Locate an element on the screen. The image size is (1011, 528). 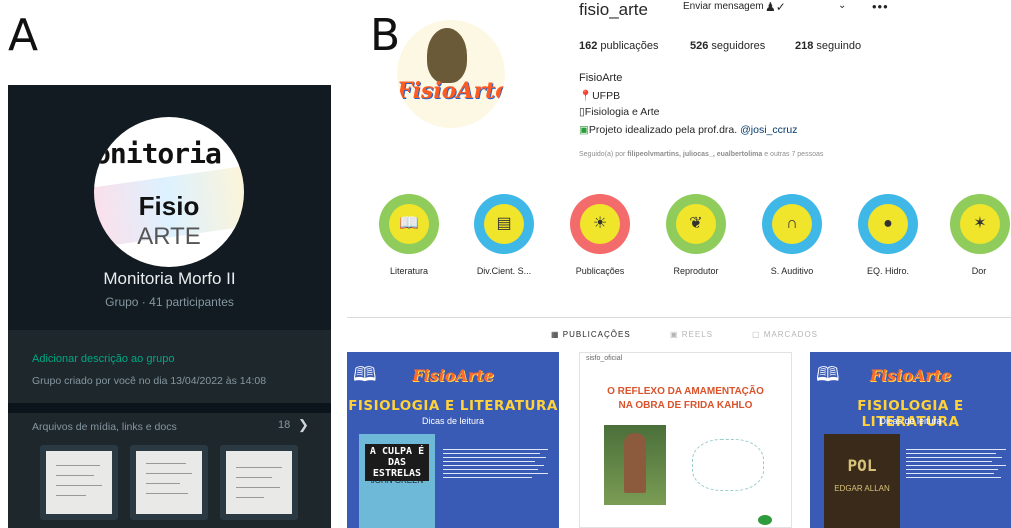
profile-avatar: FisioArte is located at coordinates (451, 74).